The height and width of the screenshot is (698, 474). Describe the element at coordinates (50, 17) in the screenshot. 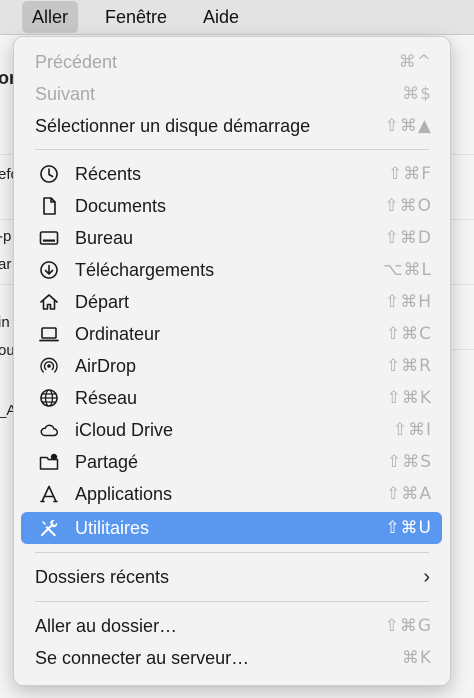

I see `menubar-item-aller: Aller` at that location.